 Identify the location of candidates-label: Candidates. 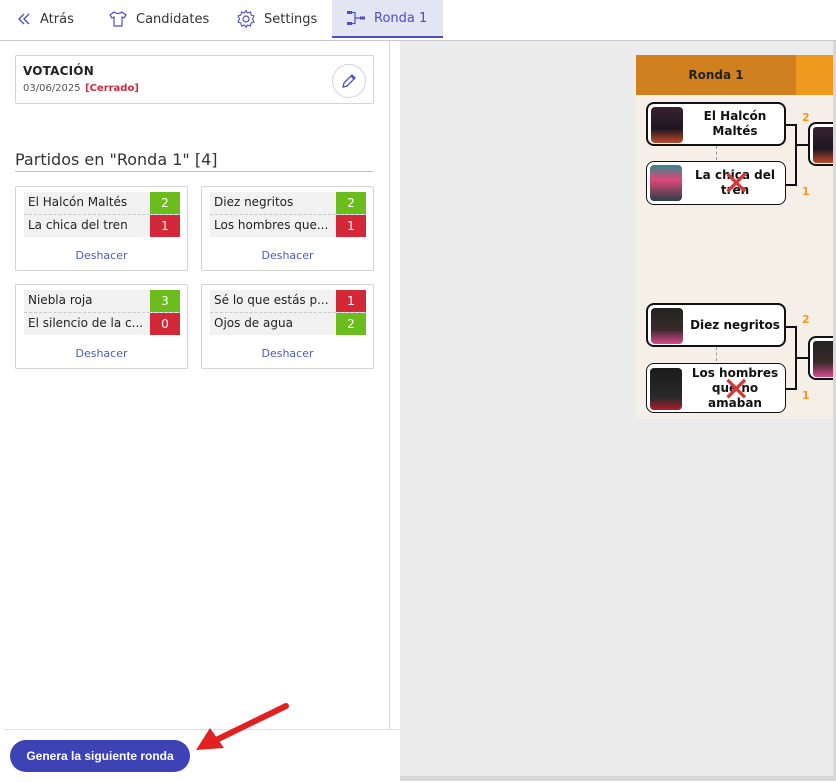
(173, 19).